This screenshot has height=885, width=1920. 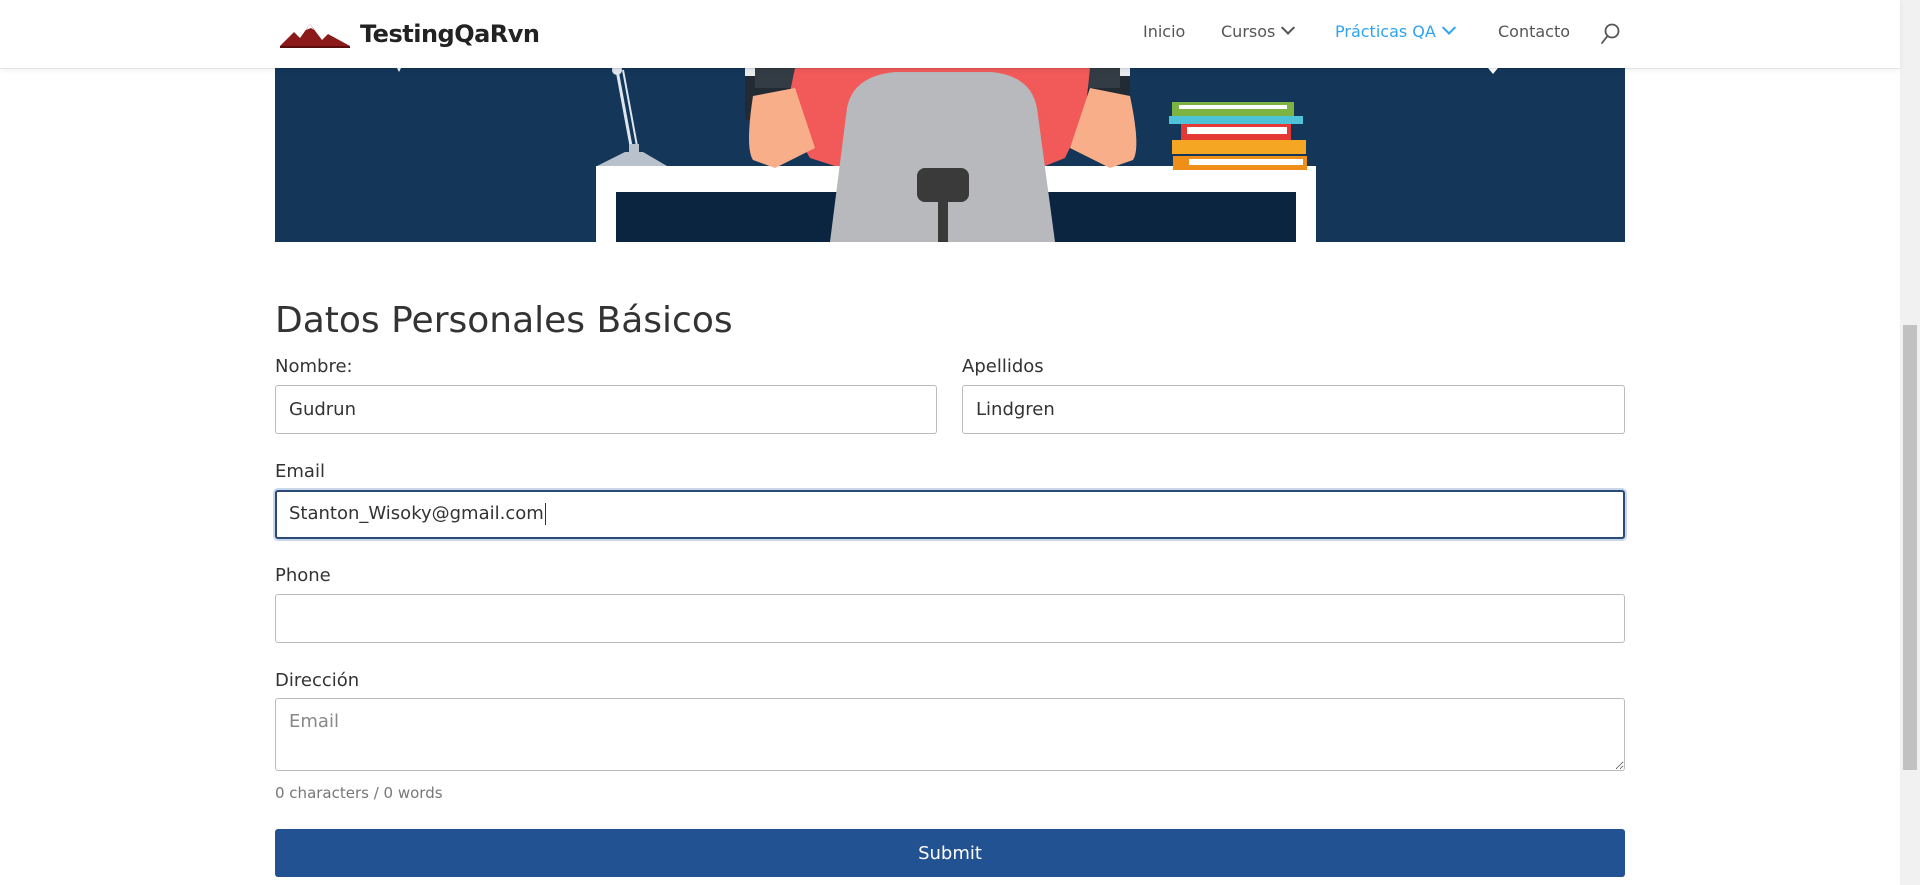 What do you see at coordinates (1248, 31) in the screenshot?
I see `nav-cursos-label: Cursos` at bounding box center [1248, 31].